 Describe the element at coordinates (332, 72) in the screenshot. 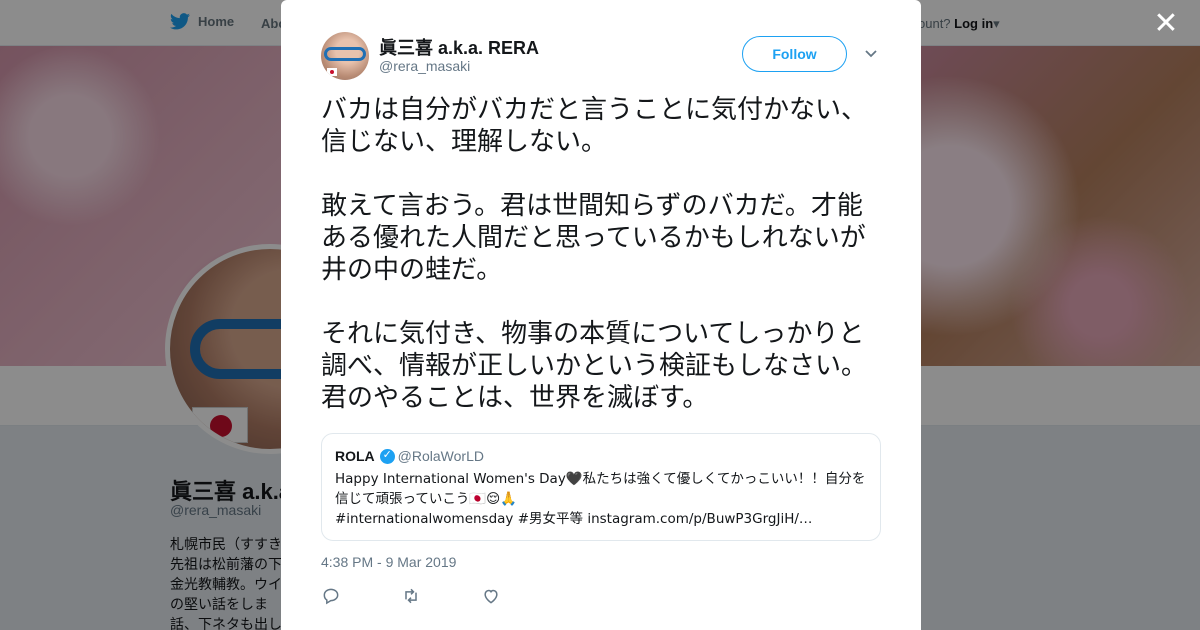

I see `japan-flag-icon` at that location.